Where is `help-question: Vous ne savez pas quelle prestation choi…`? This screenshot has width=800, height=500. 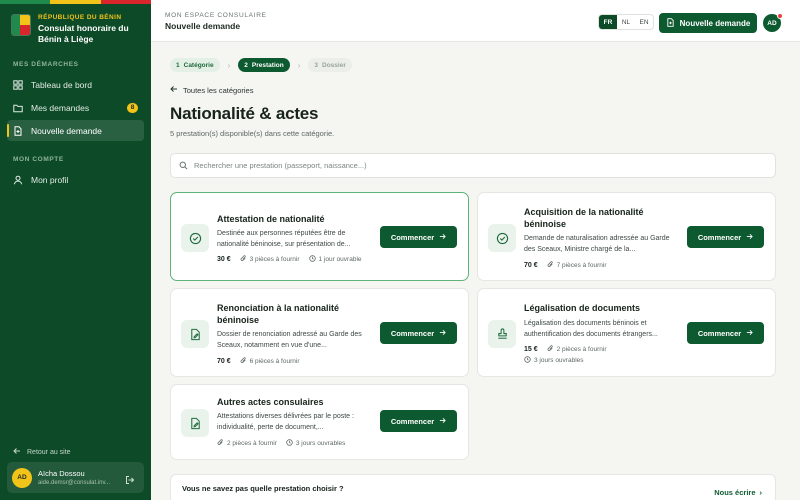 help-question: Vous ne savez pas quelle prestation choi… is located at coordinates (263, 488).